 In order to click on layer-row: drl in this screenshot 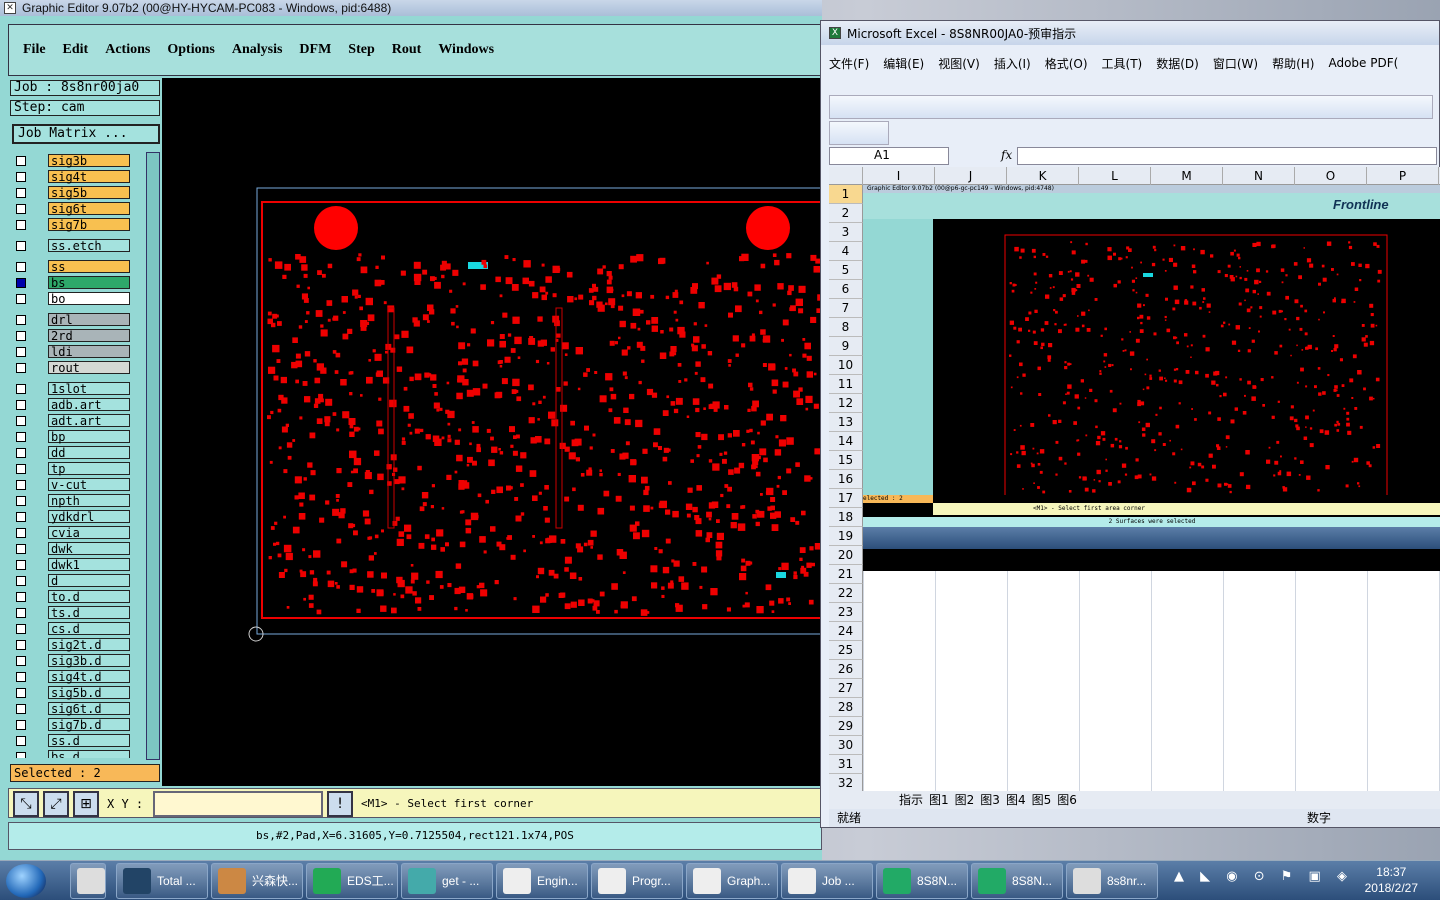, I will do `click(72, 320)`.